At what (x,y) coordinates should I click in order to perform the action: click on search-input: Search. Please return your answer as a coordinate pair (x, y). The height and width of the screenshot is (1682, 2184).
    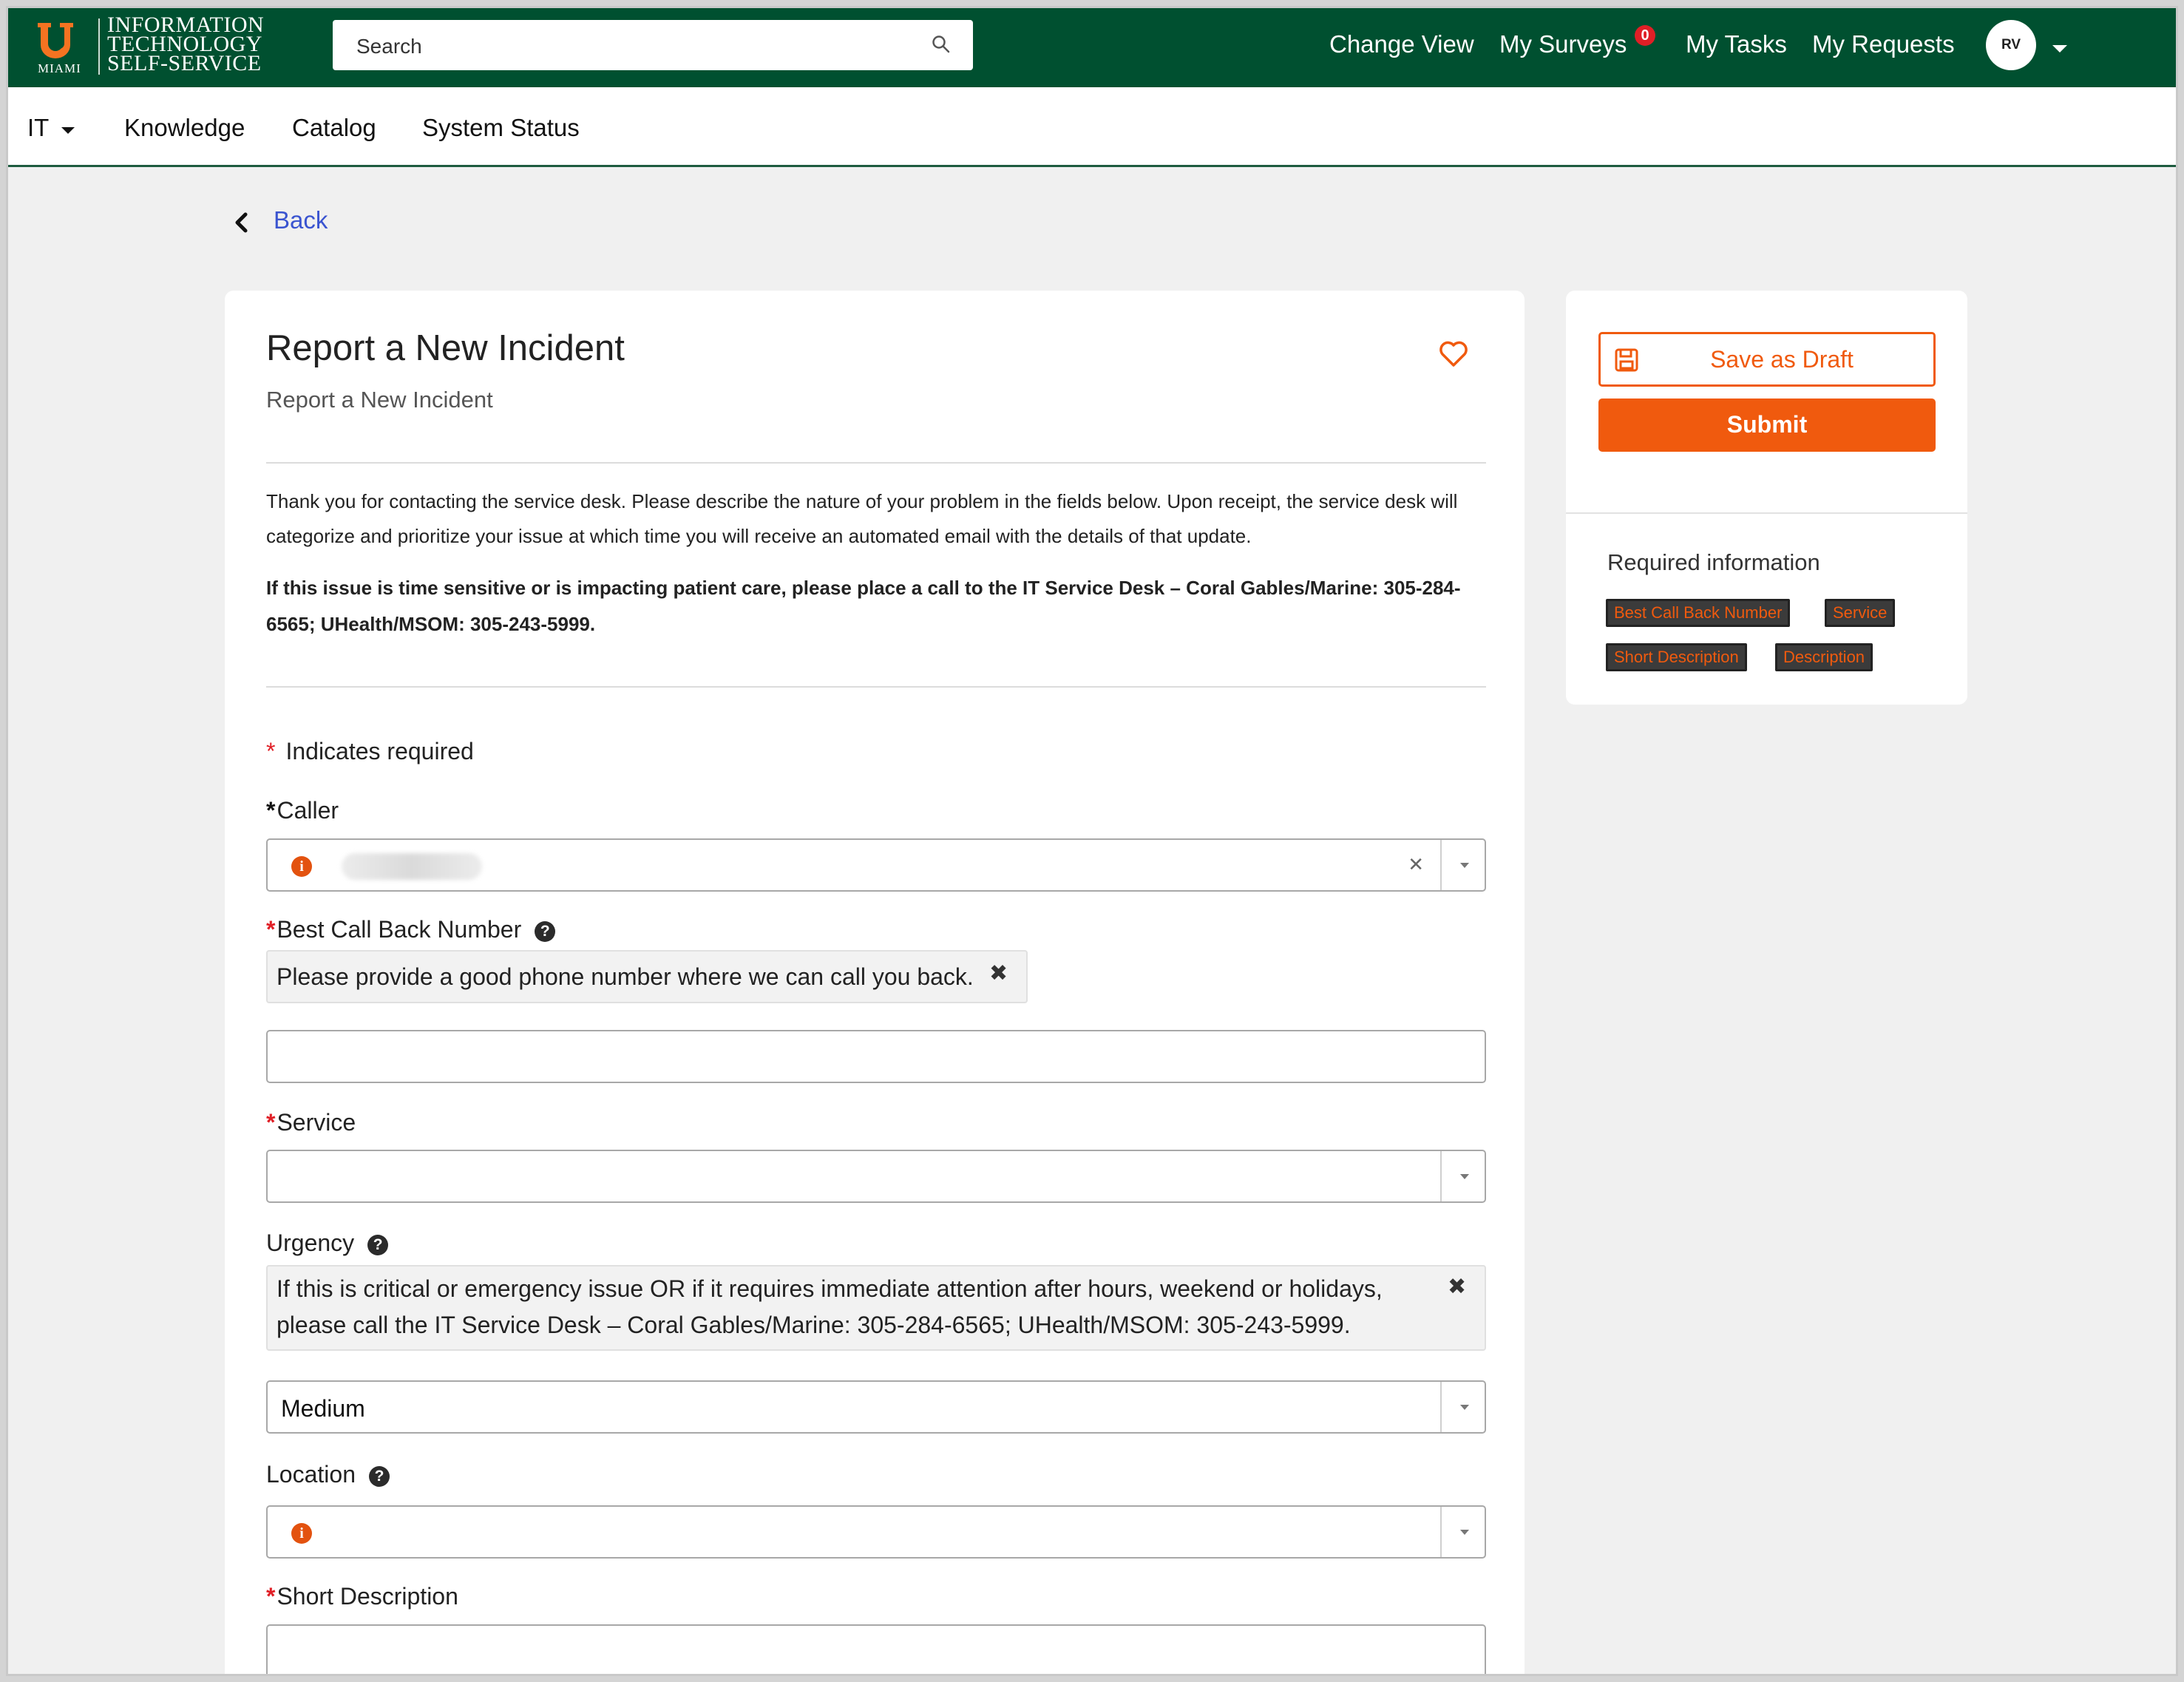
    Looking at the image, I should click on (653, 45).